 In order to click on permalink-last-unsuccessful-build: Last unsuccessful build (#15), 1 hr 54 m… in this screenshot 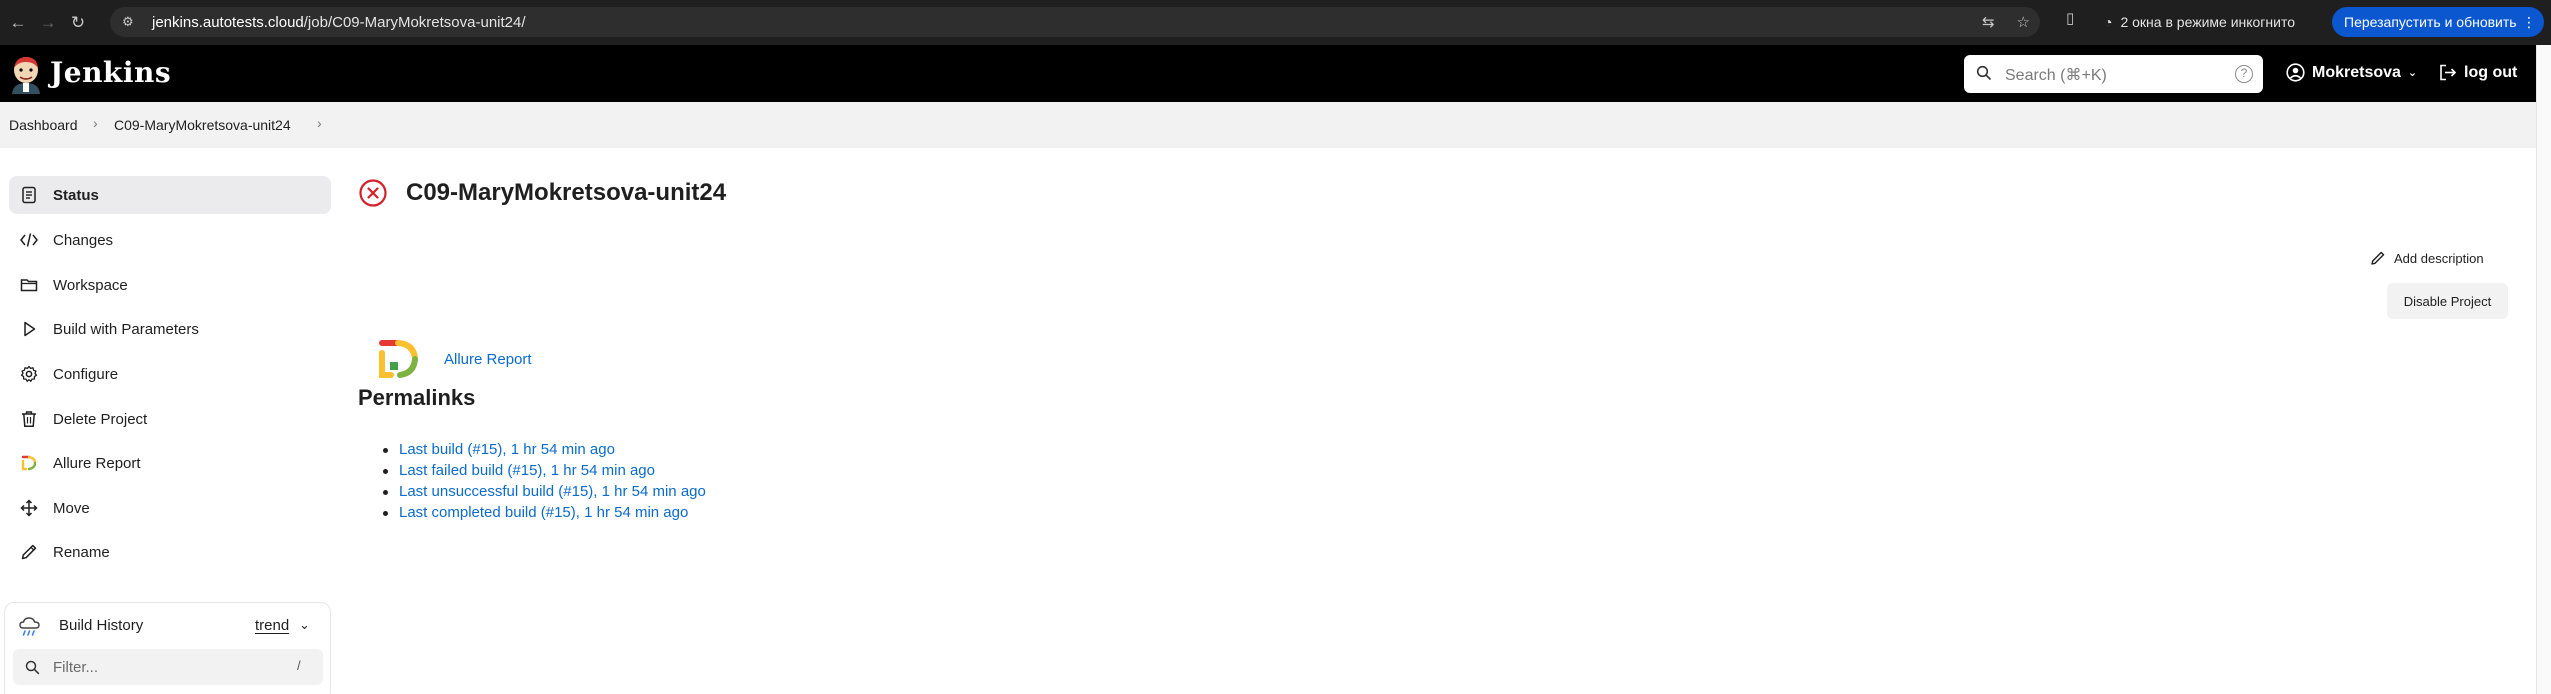, I will do `click(542, 493)`.